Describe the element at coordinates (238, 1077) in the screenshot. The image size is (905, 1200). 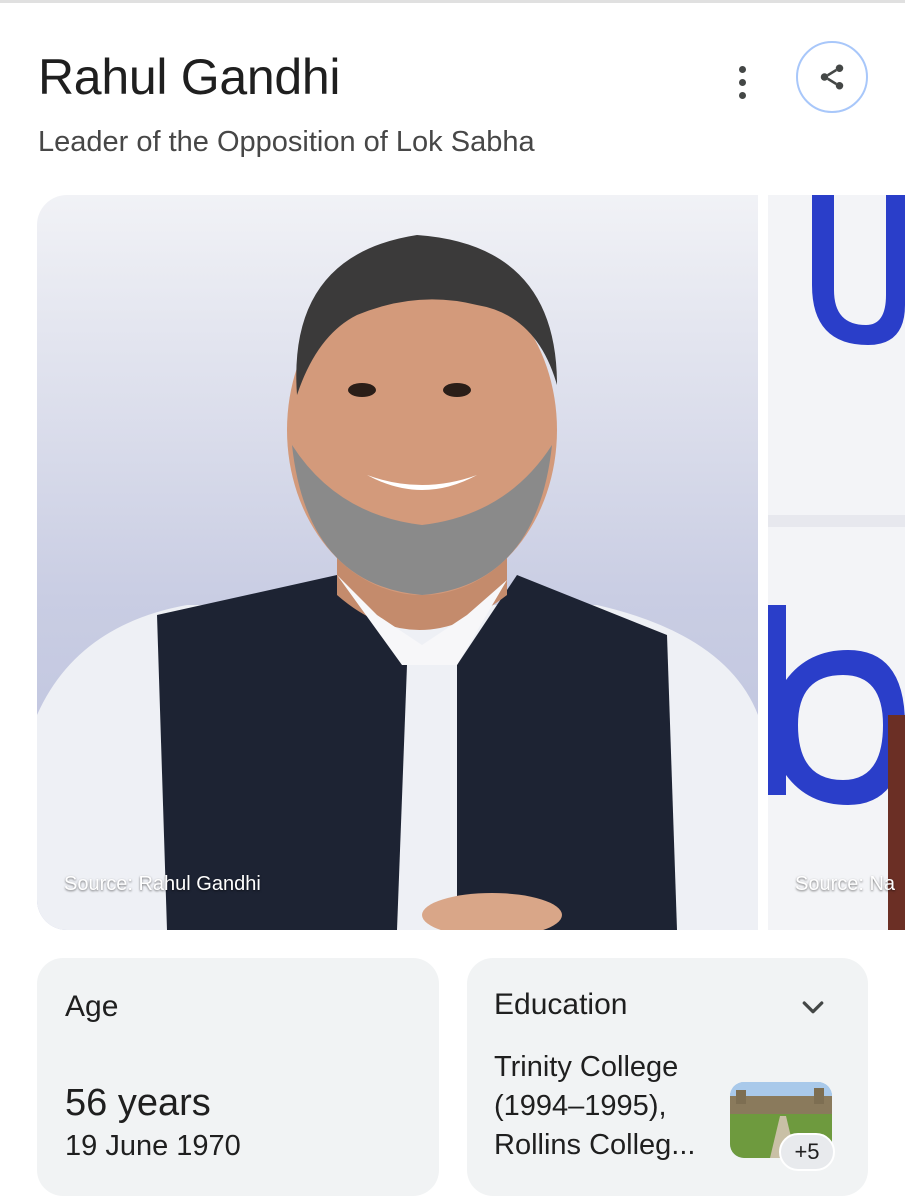
I see `age-card: Age 56 years 19 June 1970` at that location.